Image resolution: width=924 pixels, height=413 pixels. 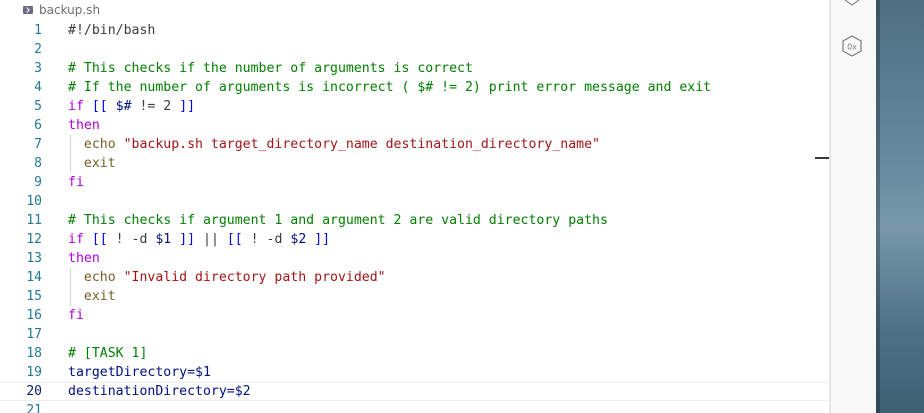 I want to click on code-text: targetDirectory=$1, so click(x=139, y=372).